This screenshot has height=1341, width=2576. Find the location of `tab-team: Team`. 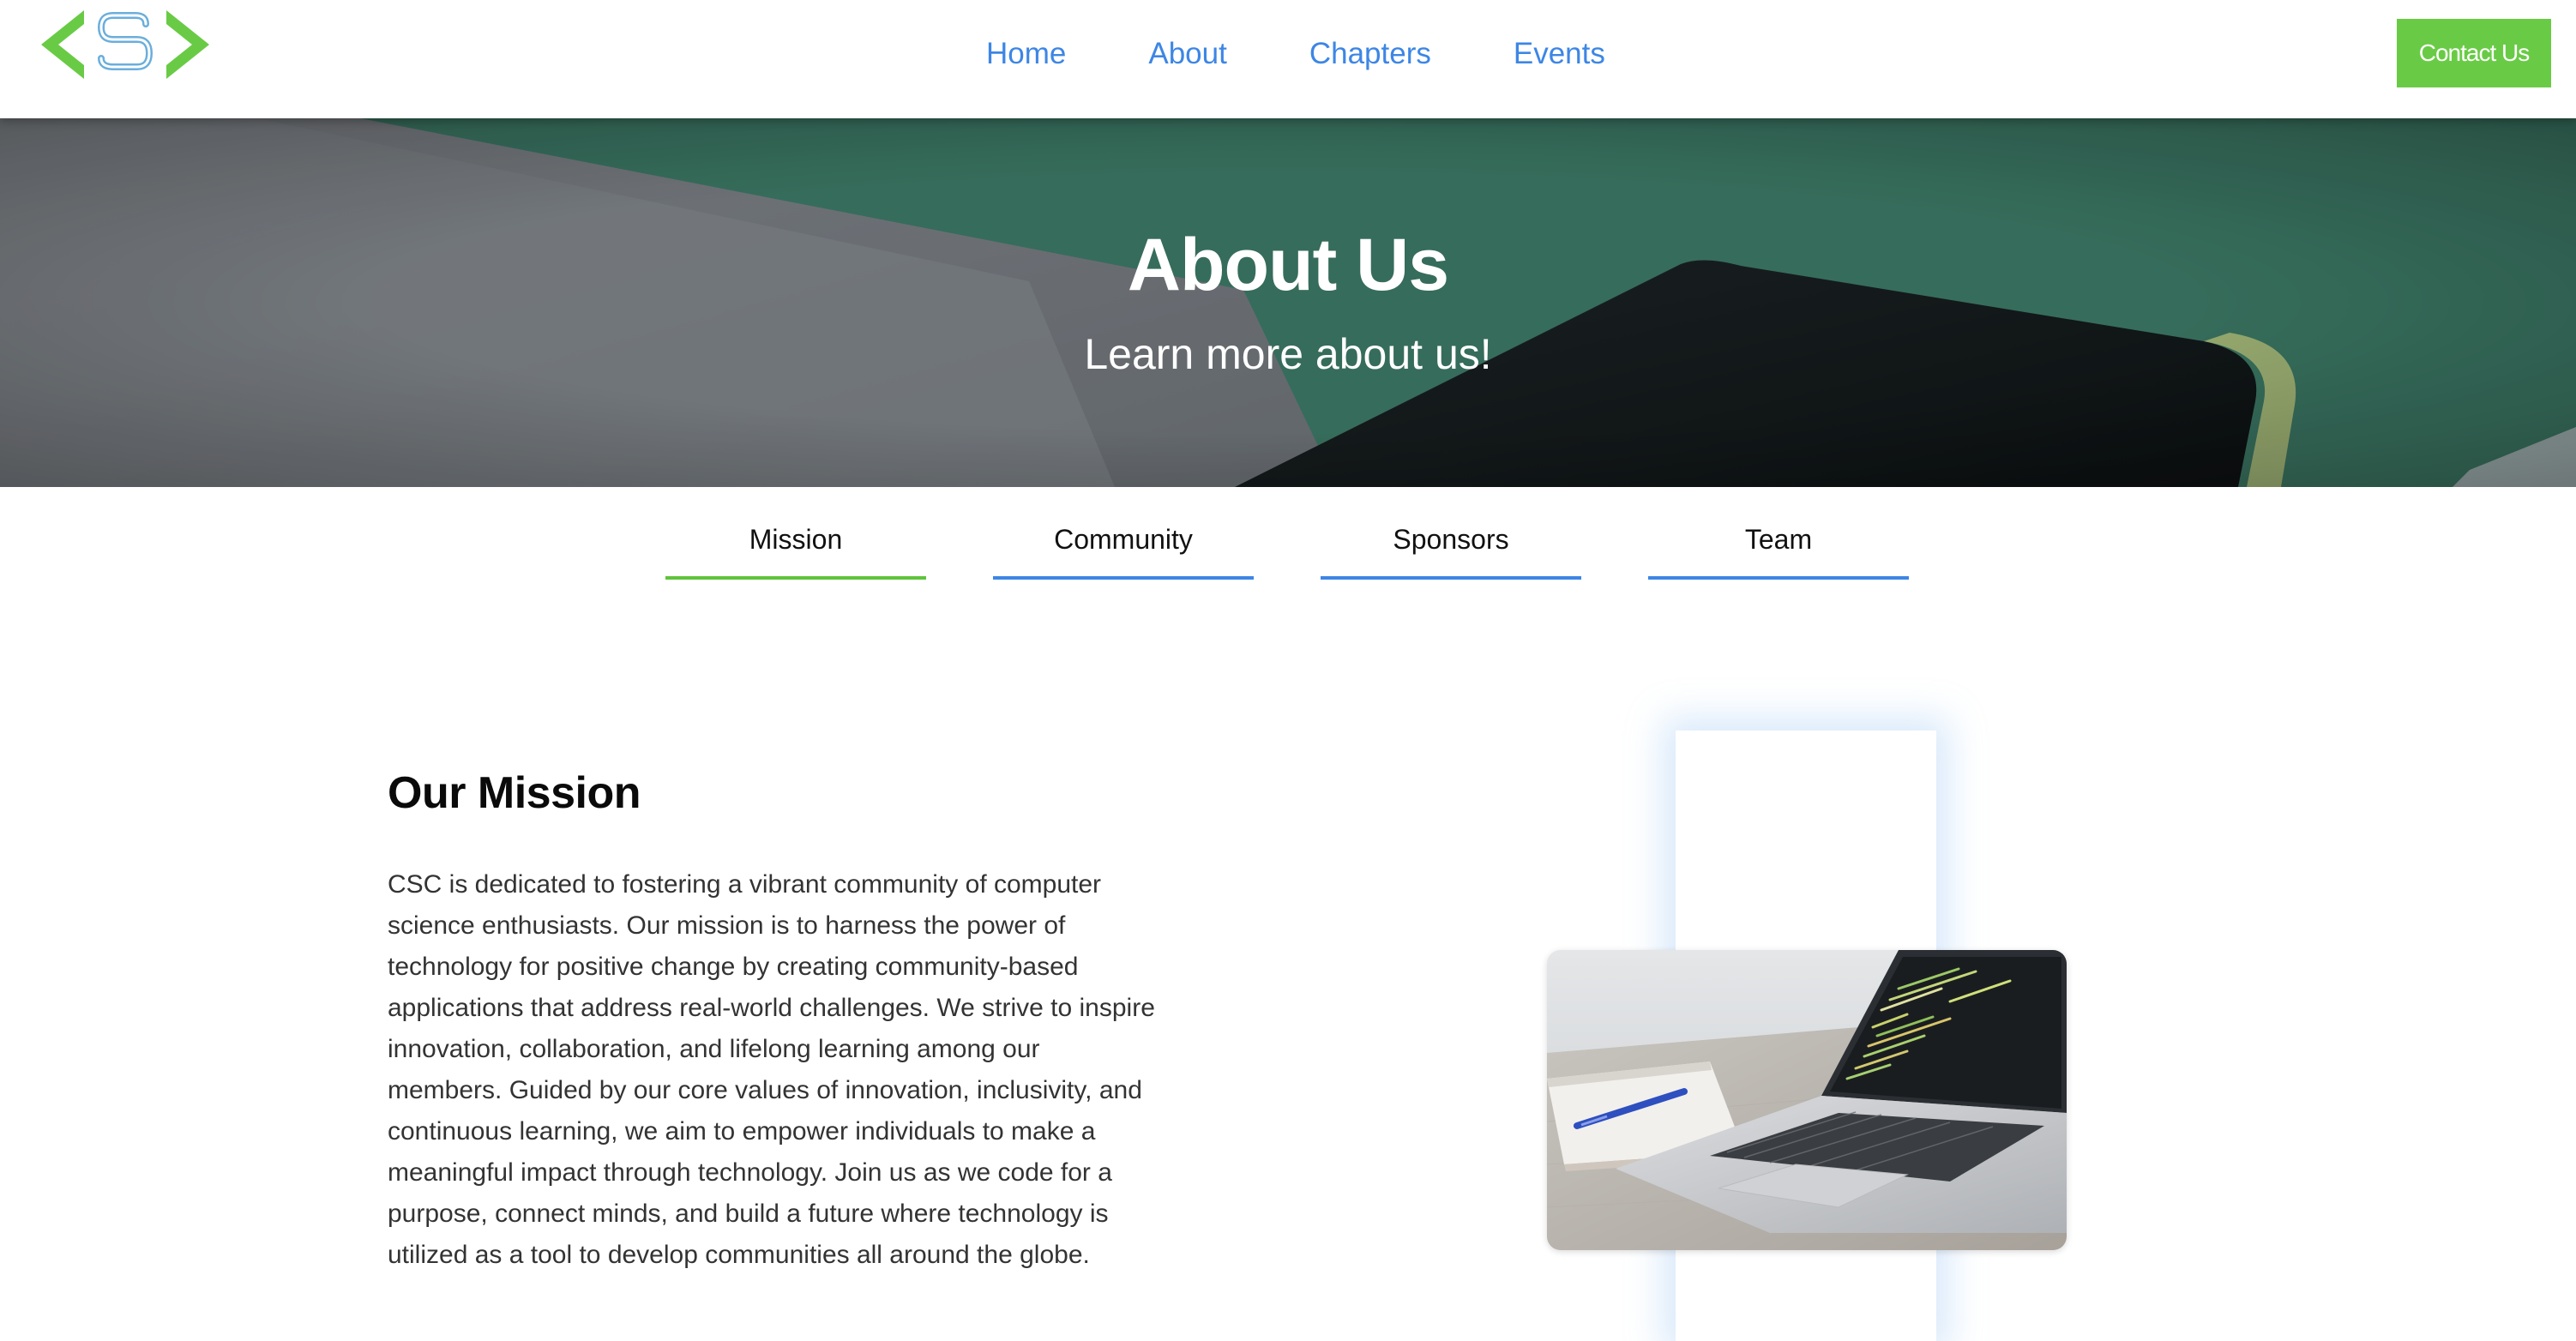

tab-team: Team is located at coordinates (1778, 550).